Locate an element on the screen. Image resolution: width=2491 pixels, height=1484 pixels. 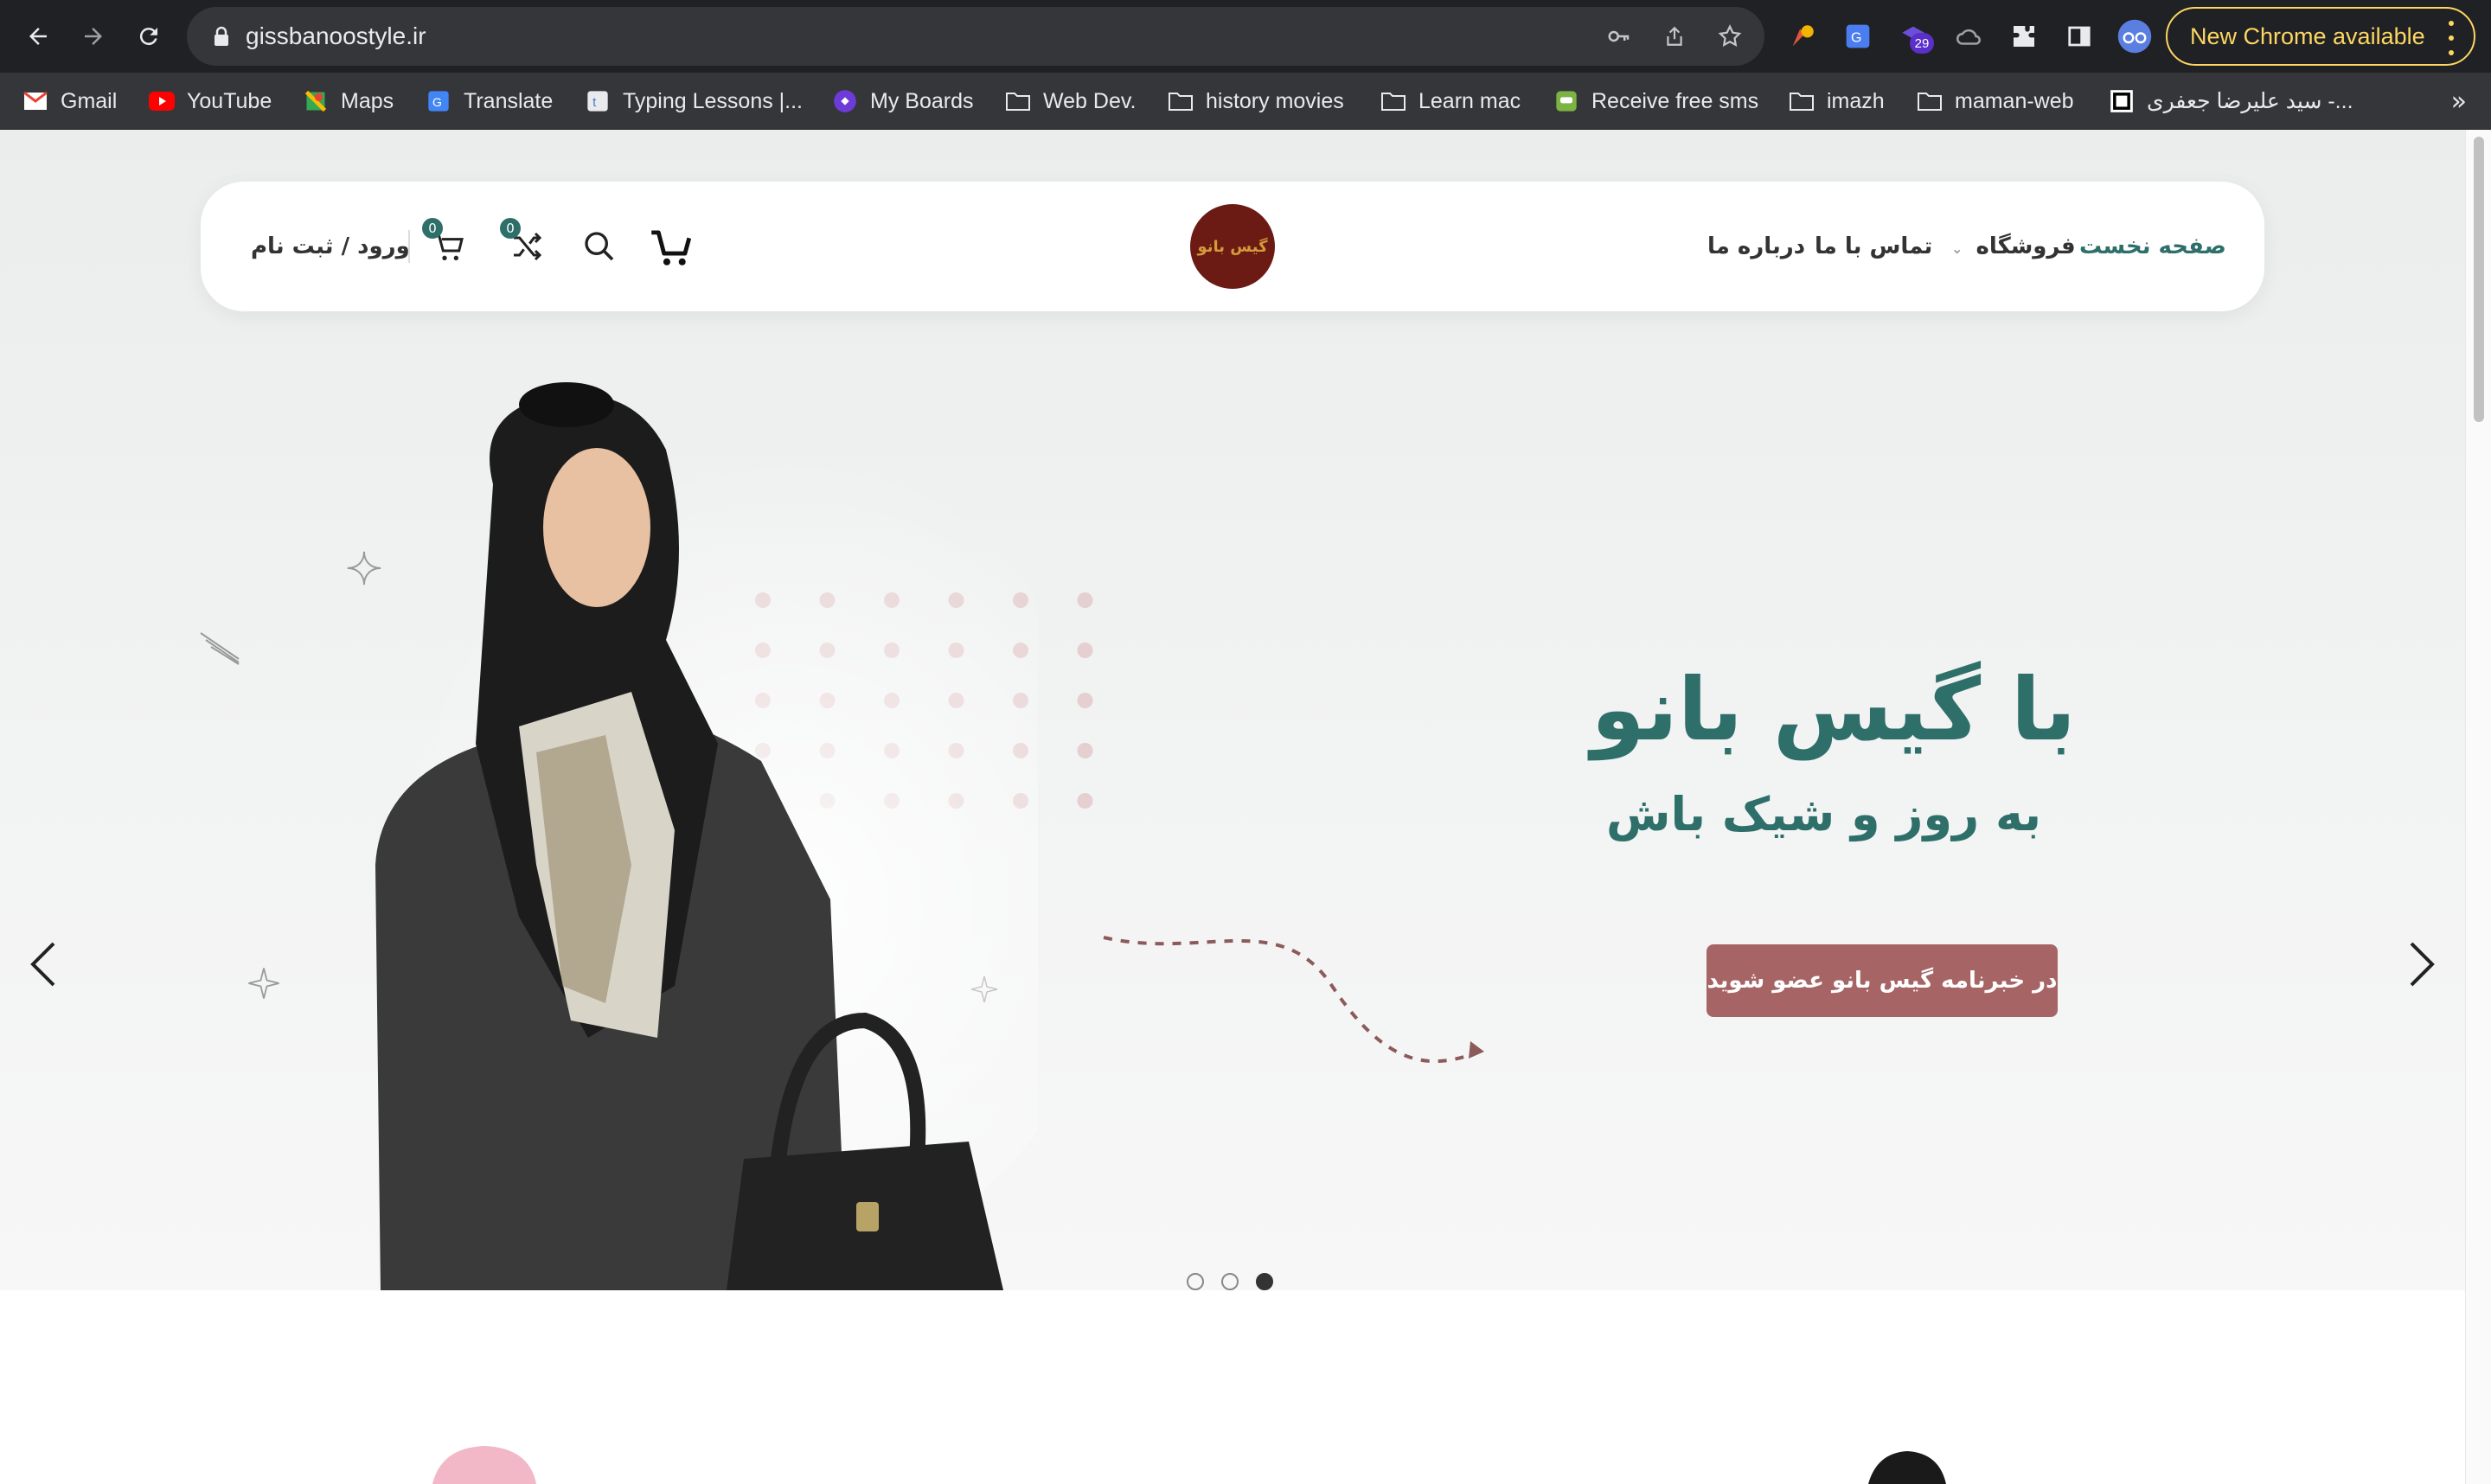
speed-lines-icon is located at coordinates (220, 648).